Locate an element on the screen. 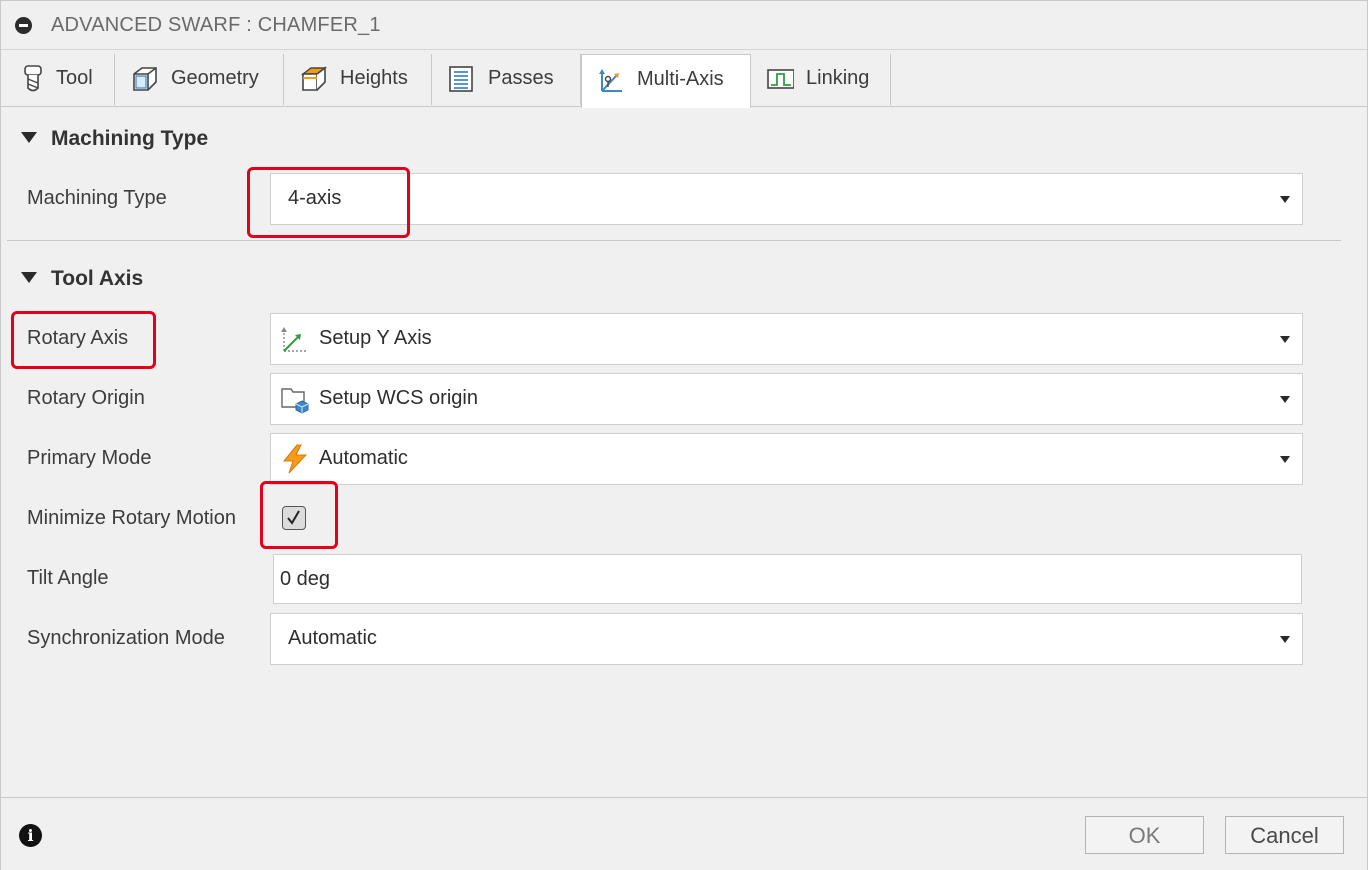 This screenshot has width=1368, height=870. tab-geometry-label: Geometry is located at coordinates (215, 78).